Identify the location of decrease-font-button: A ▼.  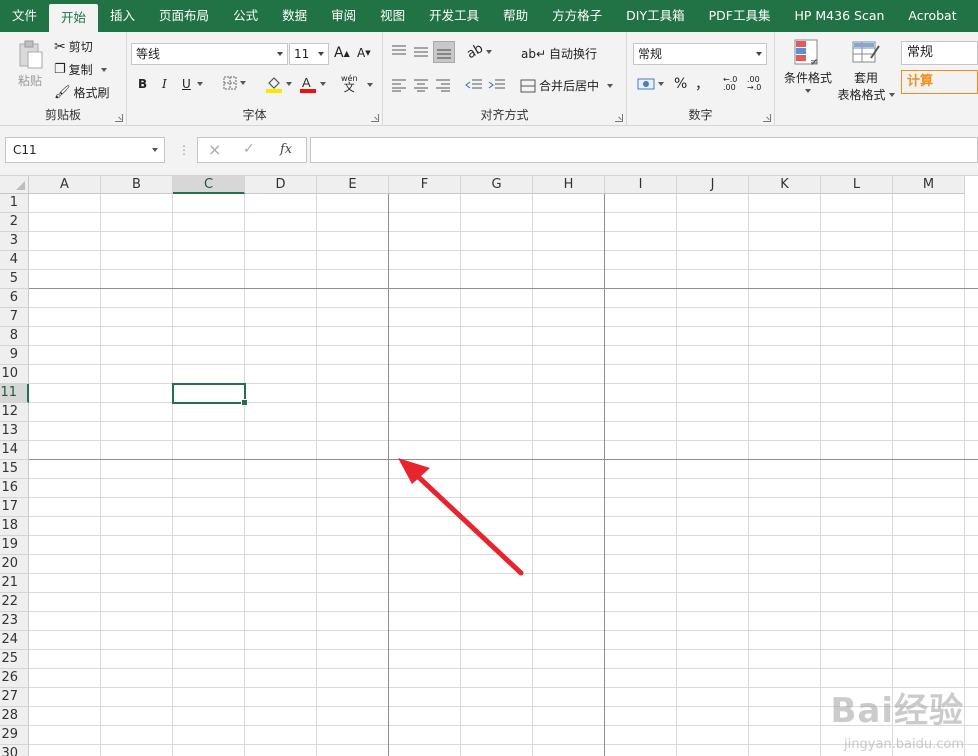
(364, 53).